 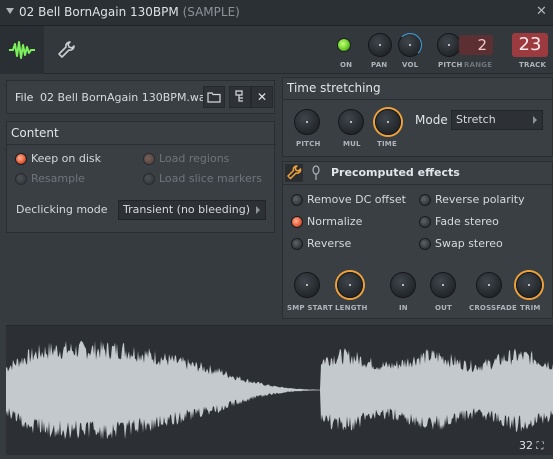 What do you see at coordinates (444, 308) in the screenshot?
I see `out-label: OUT` at bounding box center [444, 308].